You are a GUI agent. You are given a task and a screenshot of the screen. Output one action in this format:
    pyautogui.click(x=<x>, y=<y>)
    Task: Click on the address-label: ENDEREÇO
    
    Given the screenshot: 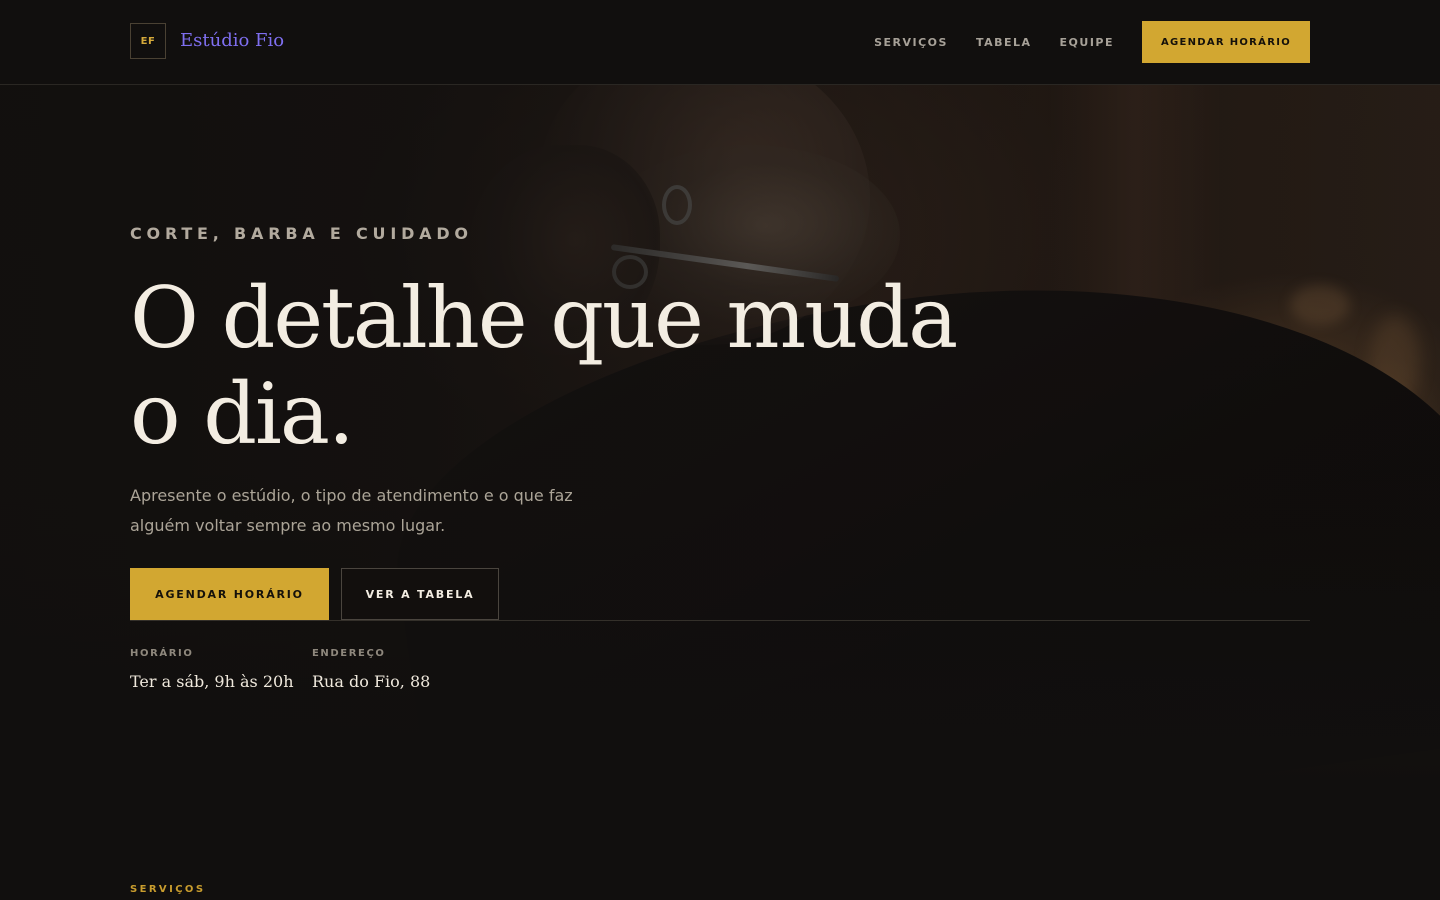 What is the action you would take?
    pyautogui.click(x=349, y=653)
    